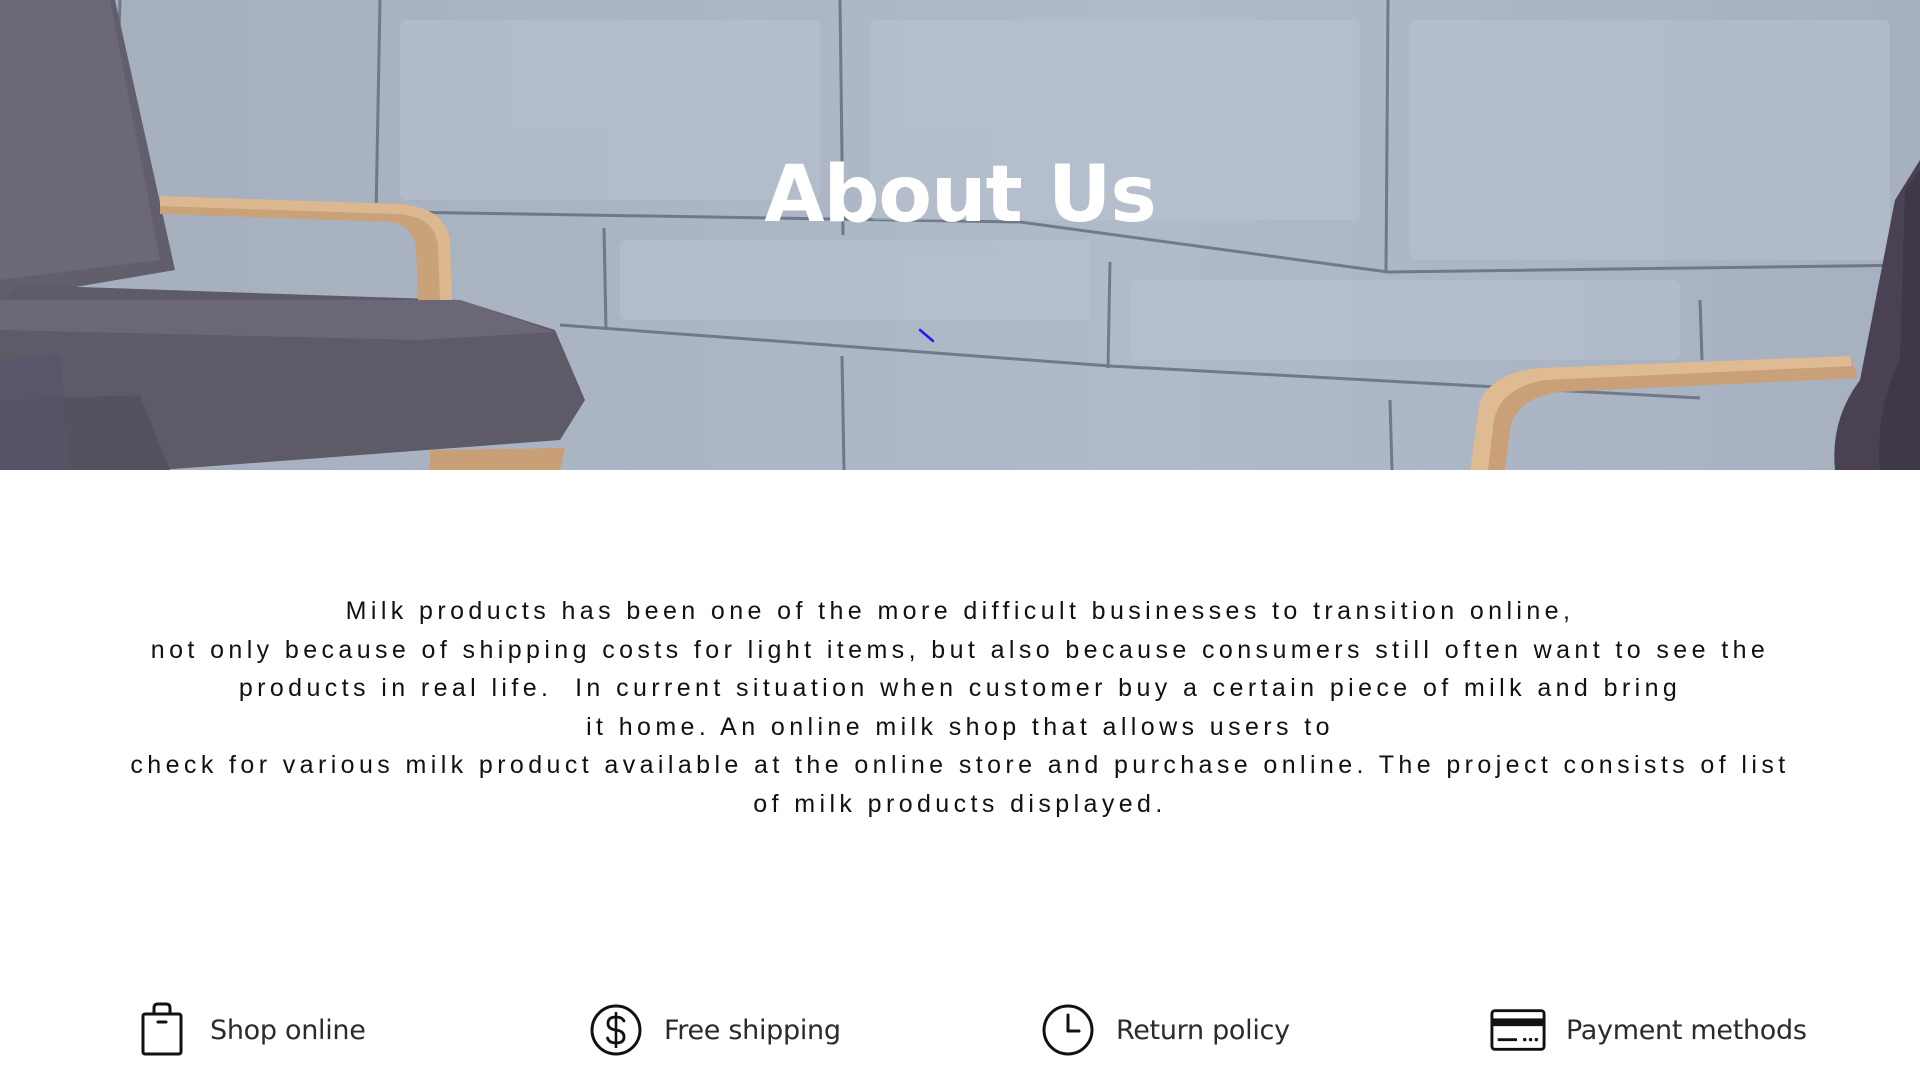  What do you see at coordinates (752, 1030) in the screenshot?
I see `feature-label: Free shipping` at bounding box center [752, 1030].